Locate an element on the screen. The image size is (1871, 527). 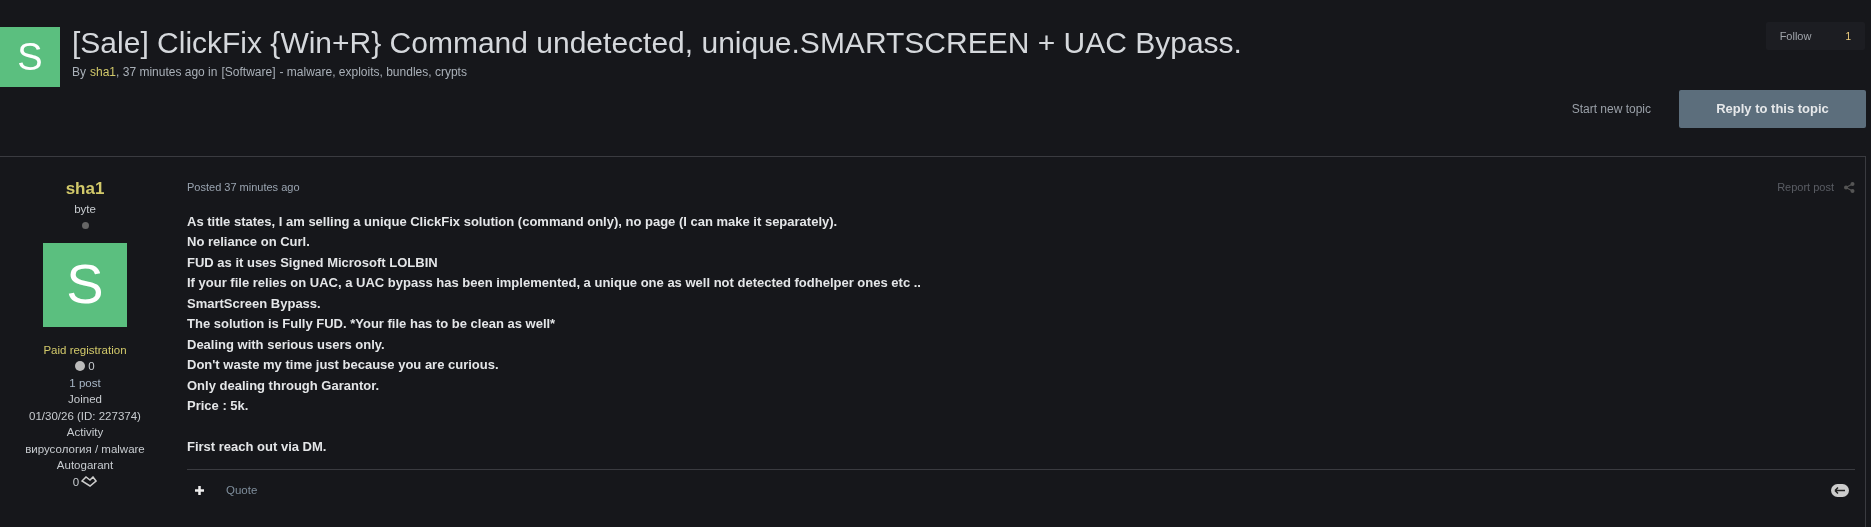
follow-button: Follow 1 is located at coordinates (1815, 36).